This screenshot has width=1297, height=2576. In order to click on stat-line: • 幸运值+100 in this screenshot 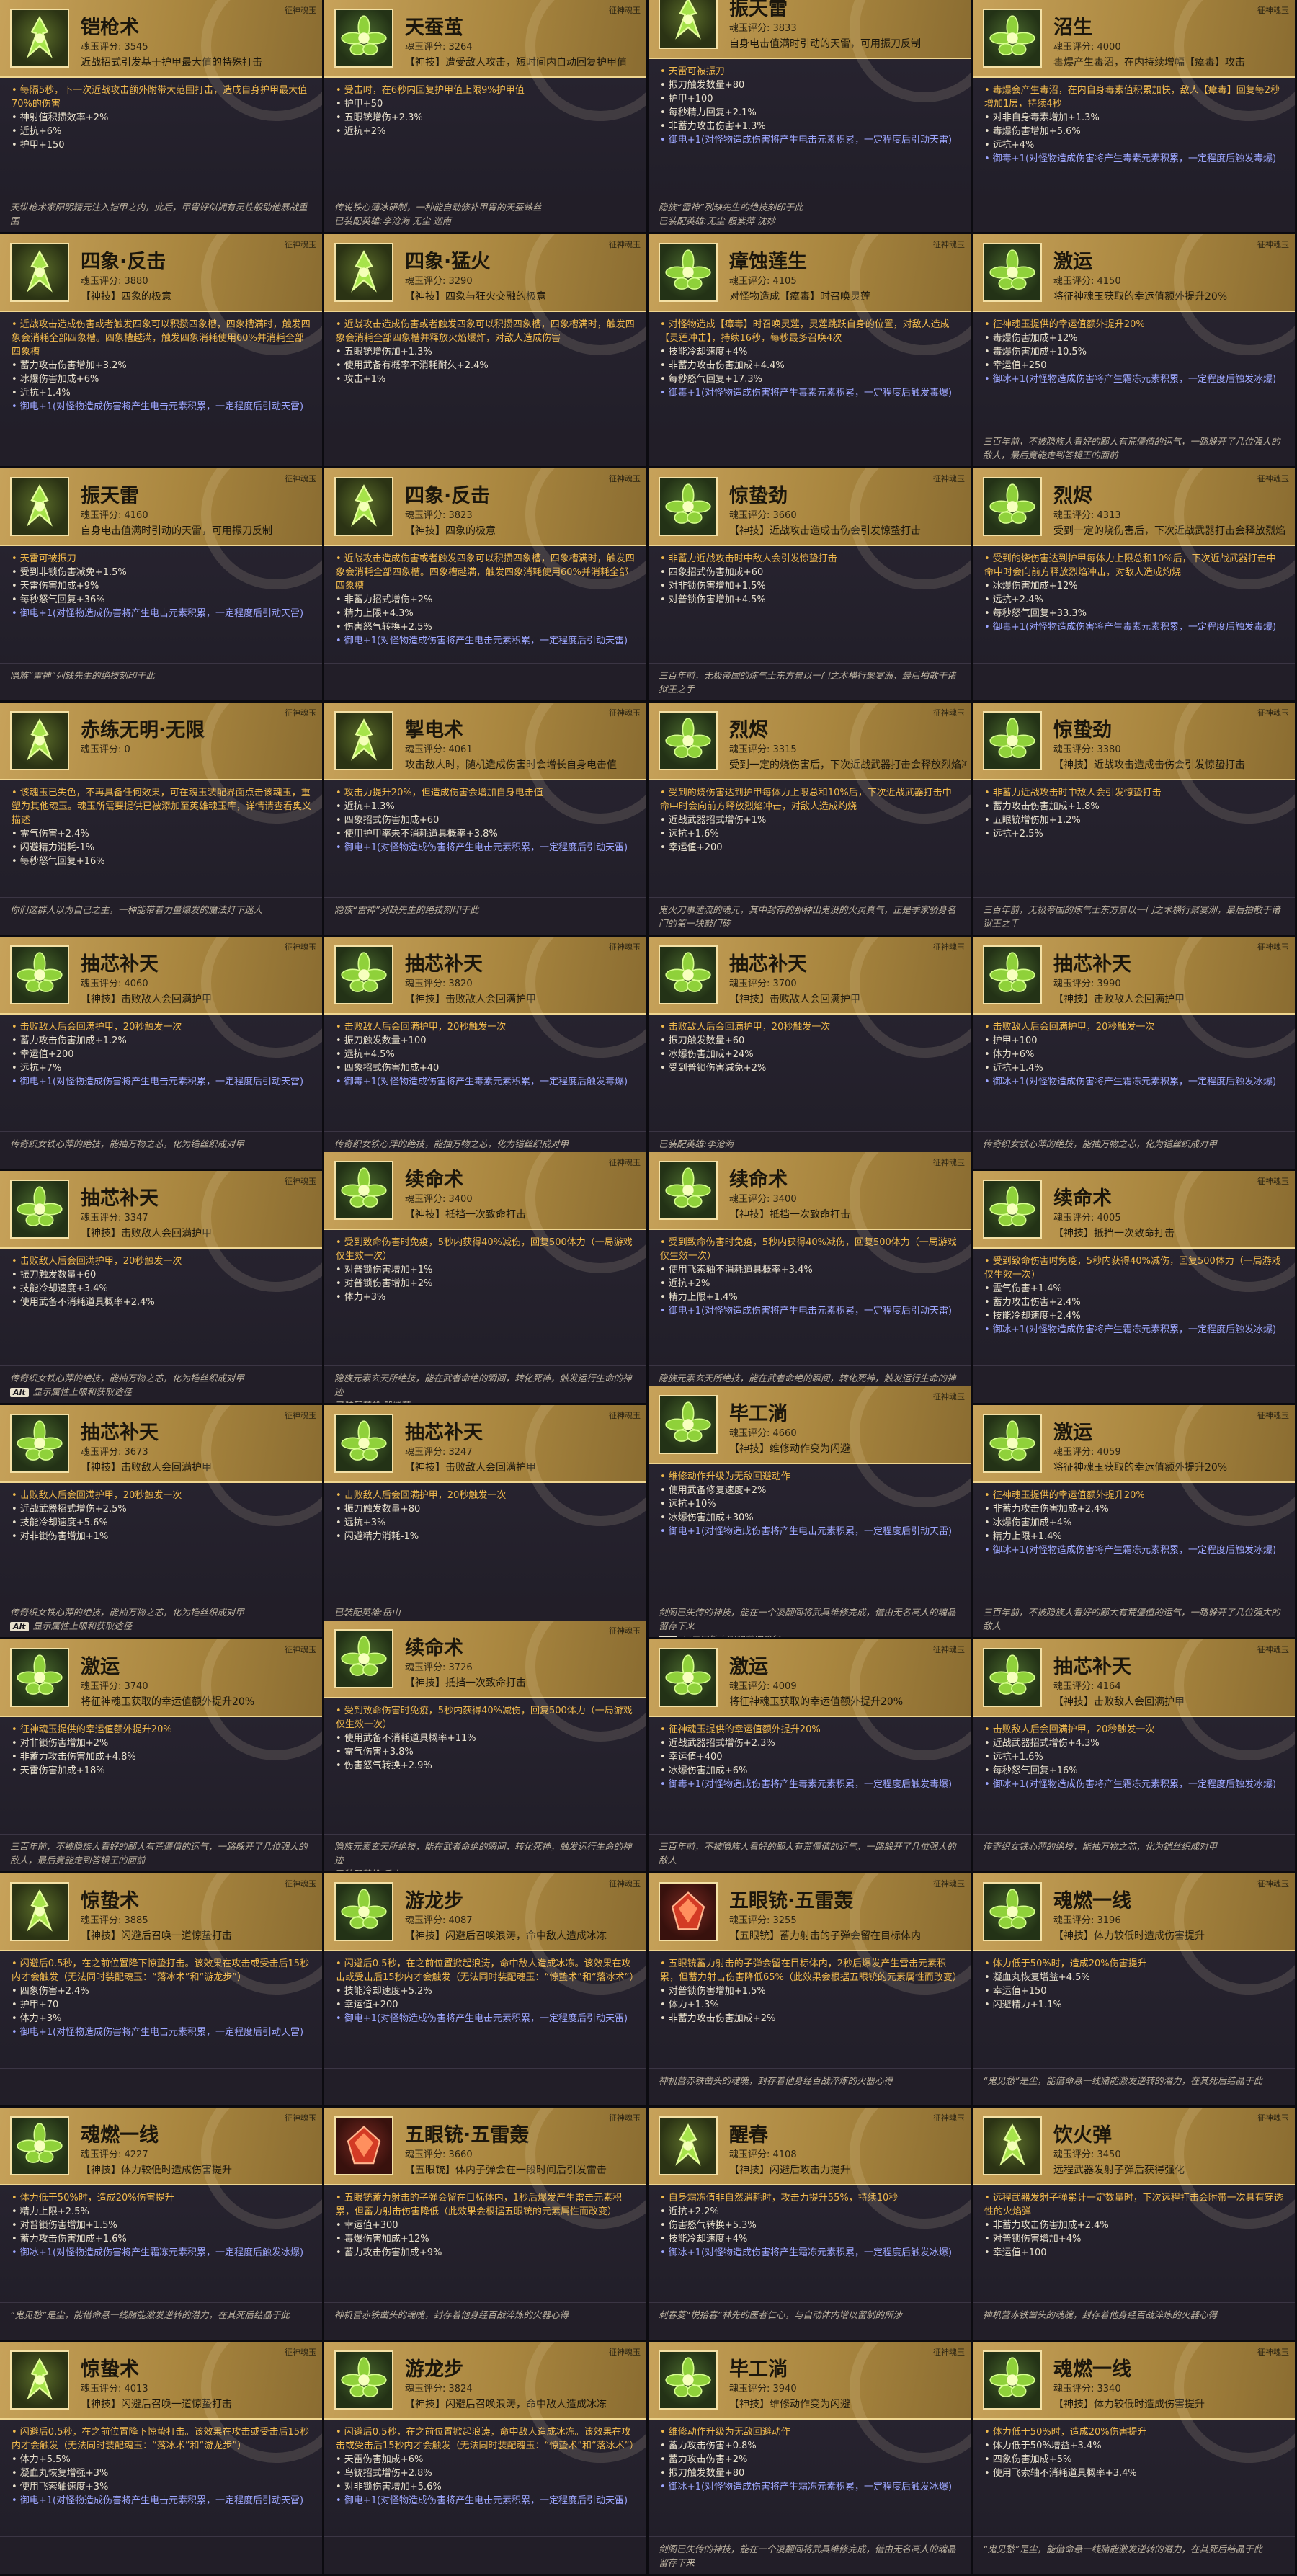, I will do `click(1015, 2252)`.